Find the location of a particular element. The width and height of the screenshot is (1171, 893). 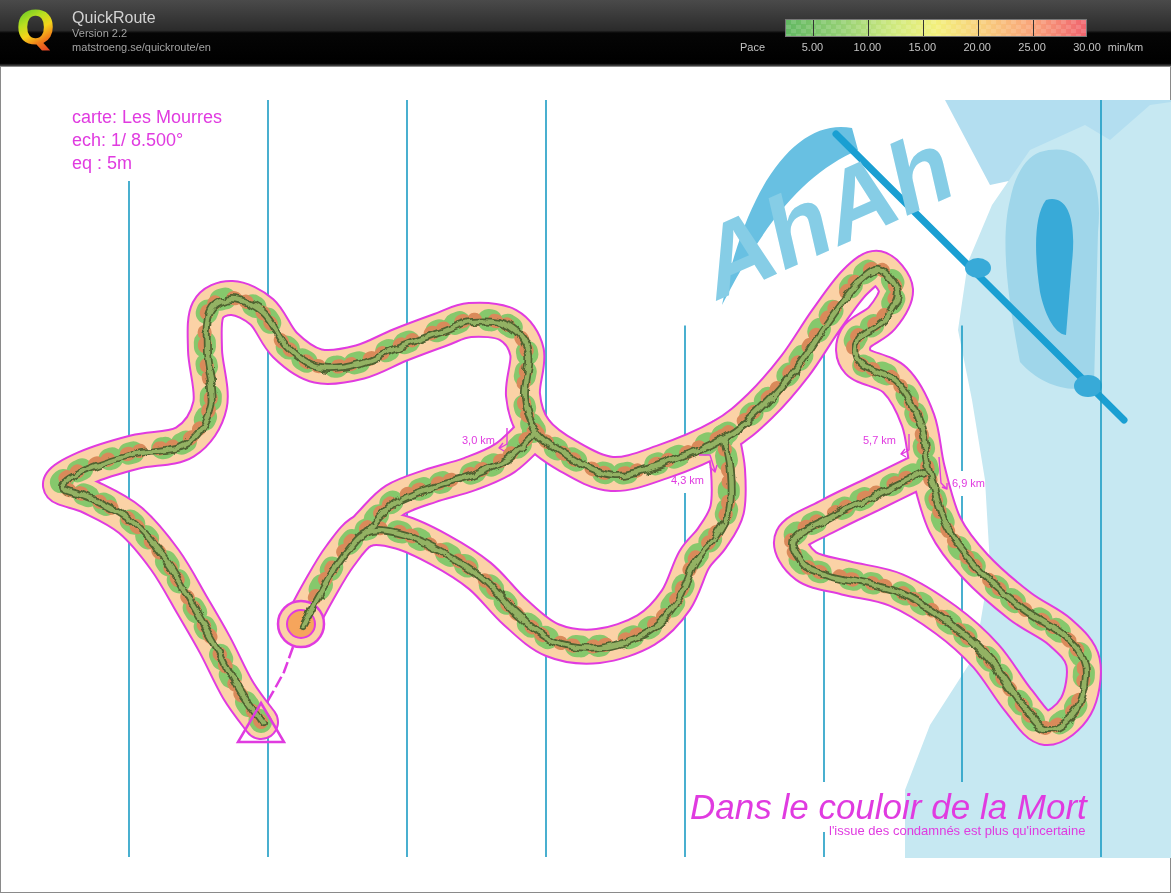

map-info-text: ech: 1/ 8.500° is located at coordinates (128, 140).